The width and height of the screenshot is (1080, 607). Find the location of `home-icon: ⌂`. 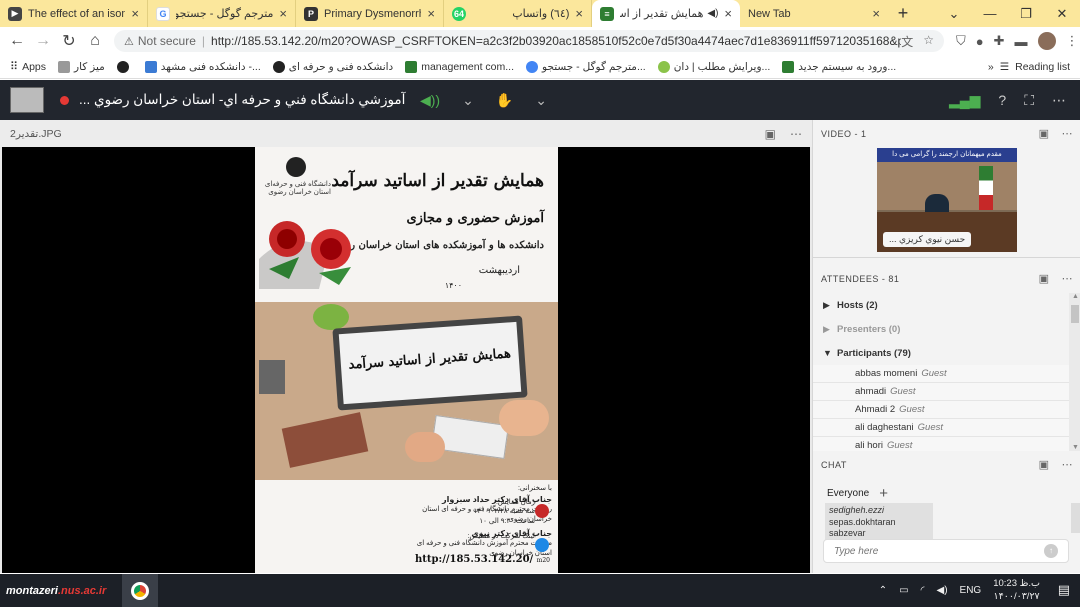

home-icon: ⌂ is located at coordinates (95, 41).